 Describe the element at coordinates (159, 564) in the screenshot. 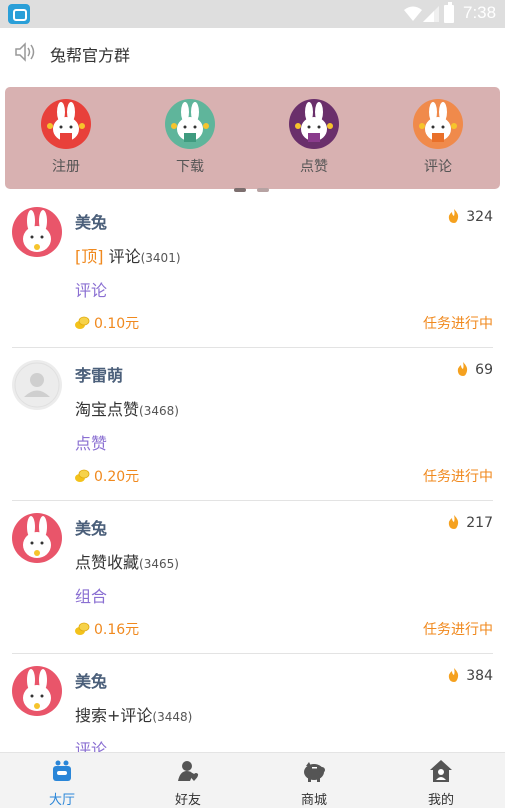

I see `task-id: (3465)` at that location.